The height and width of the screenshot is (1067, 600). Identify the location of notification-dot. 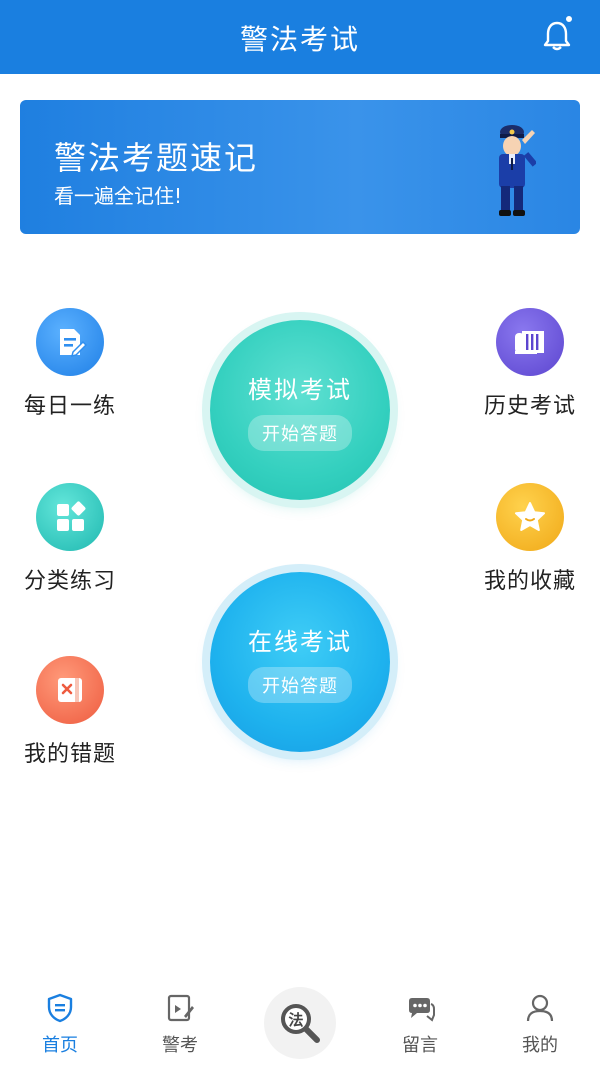
(569, 19).